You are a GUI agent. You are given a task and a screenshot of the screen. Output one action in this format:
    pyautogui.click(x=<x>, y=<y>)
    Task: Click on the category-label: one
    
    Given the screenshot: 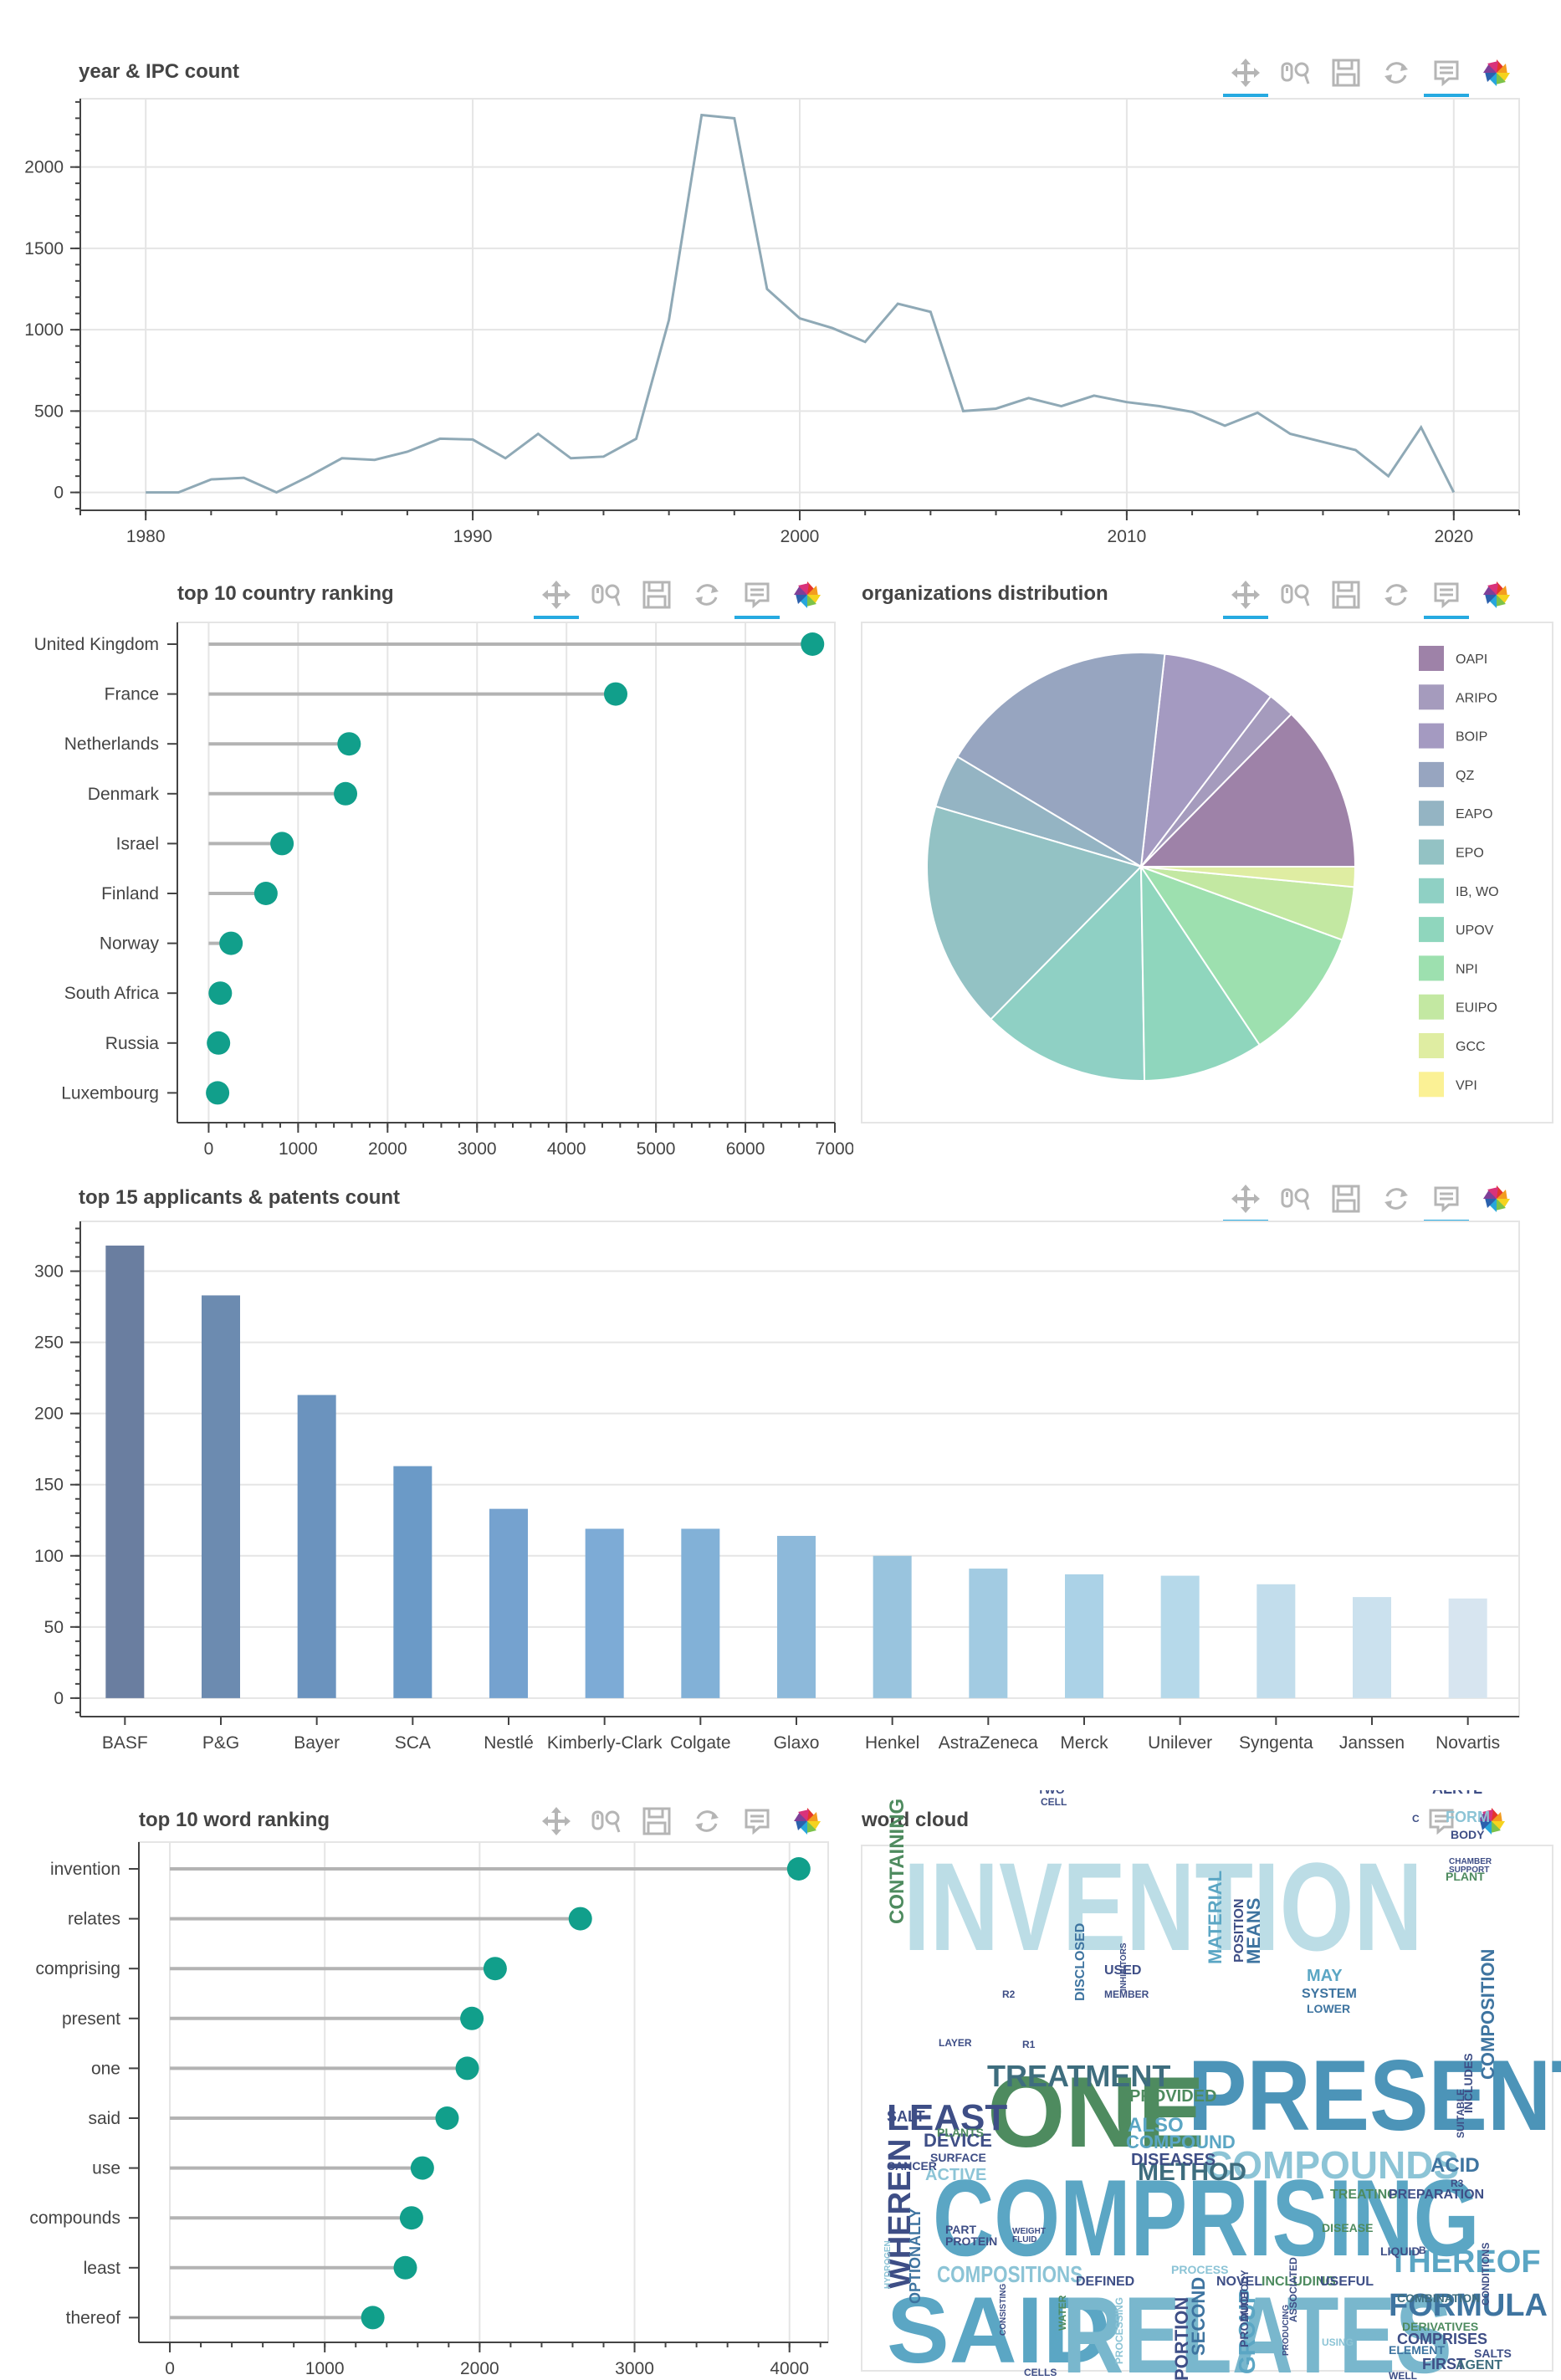 What is the action you would take?
    pyautogui.click(x=105, y=2068)
    